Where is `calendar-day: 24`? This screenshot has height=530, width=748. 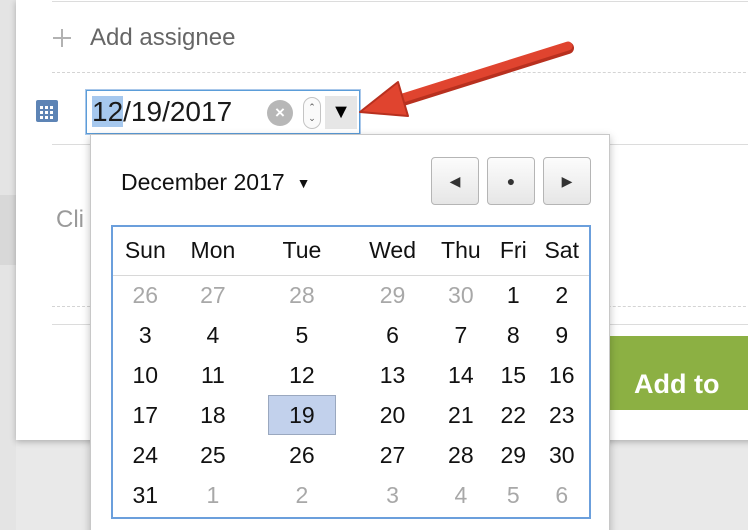 calendar-day: 24 is located at coordinates (145, 455).